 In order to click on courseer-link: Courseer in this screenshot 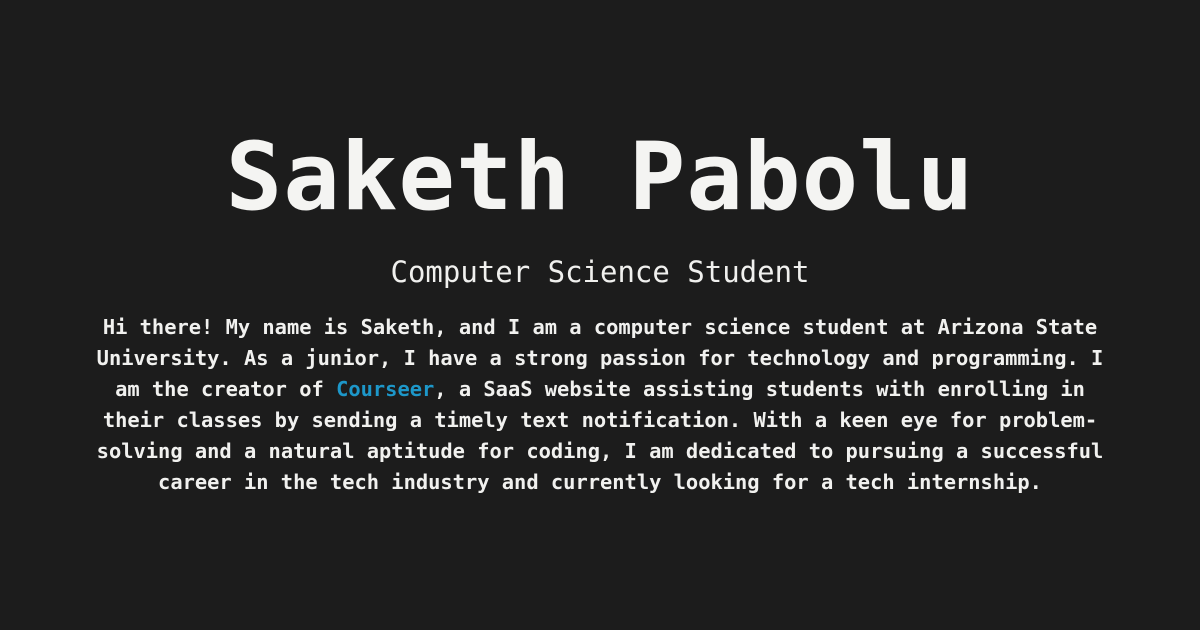, I will do `click(385, 389)`.